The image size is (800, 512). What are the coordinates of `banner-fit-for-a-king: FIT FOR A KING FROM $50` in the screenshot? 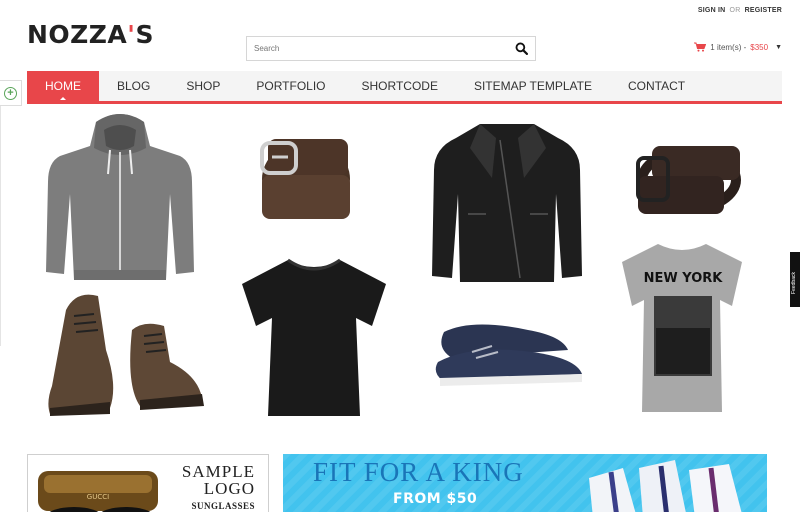 It's located at (525, 483).